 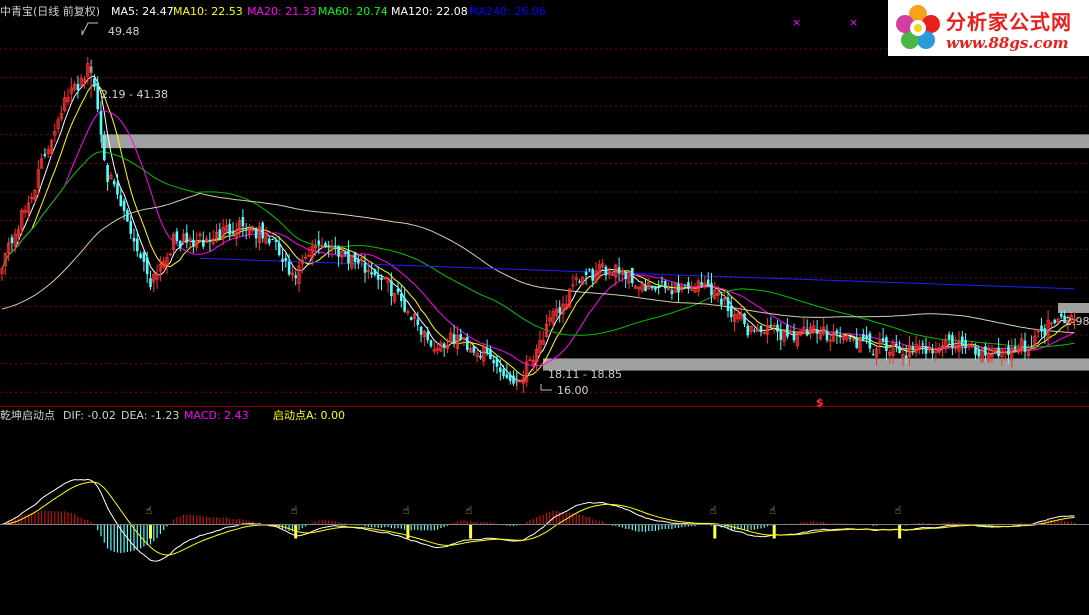 I want to click on flower-logo-icon, so click(x=918, y=27).